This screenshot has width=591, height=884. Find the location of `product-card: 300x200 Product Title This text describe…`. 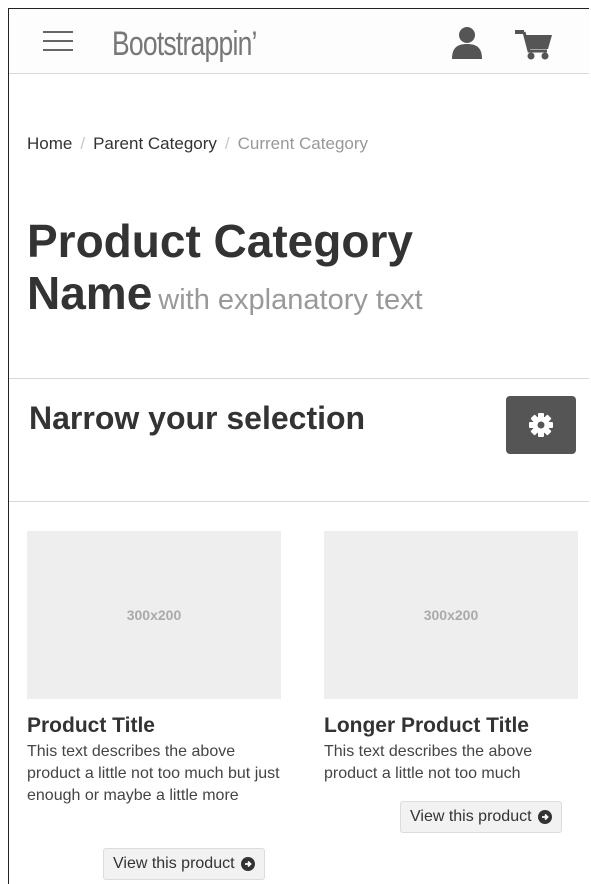

product-card: 300x200 Product Title This text describe… is located at coordinates (155, 669).